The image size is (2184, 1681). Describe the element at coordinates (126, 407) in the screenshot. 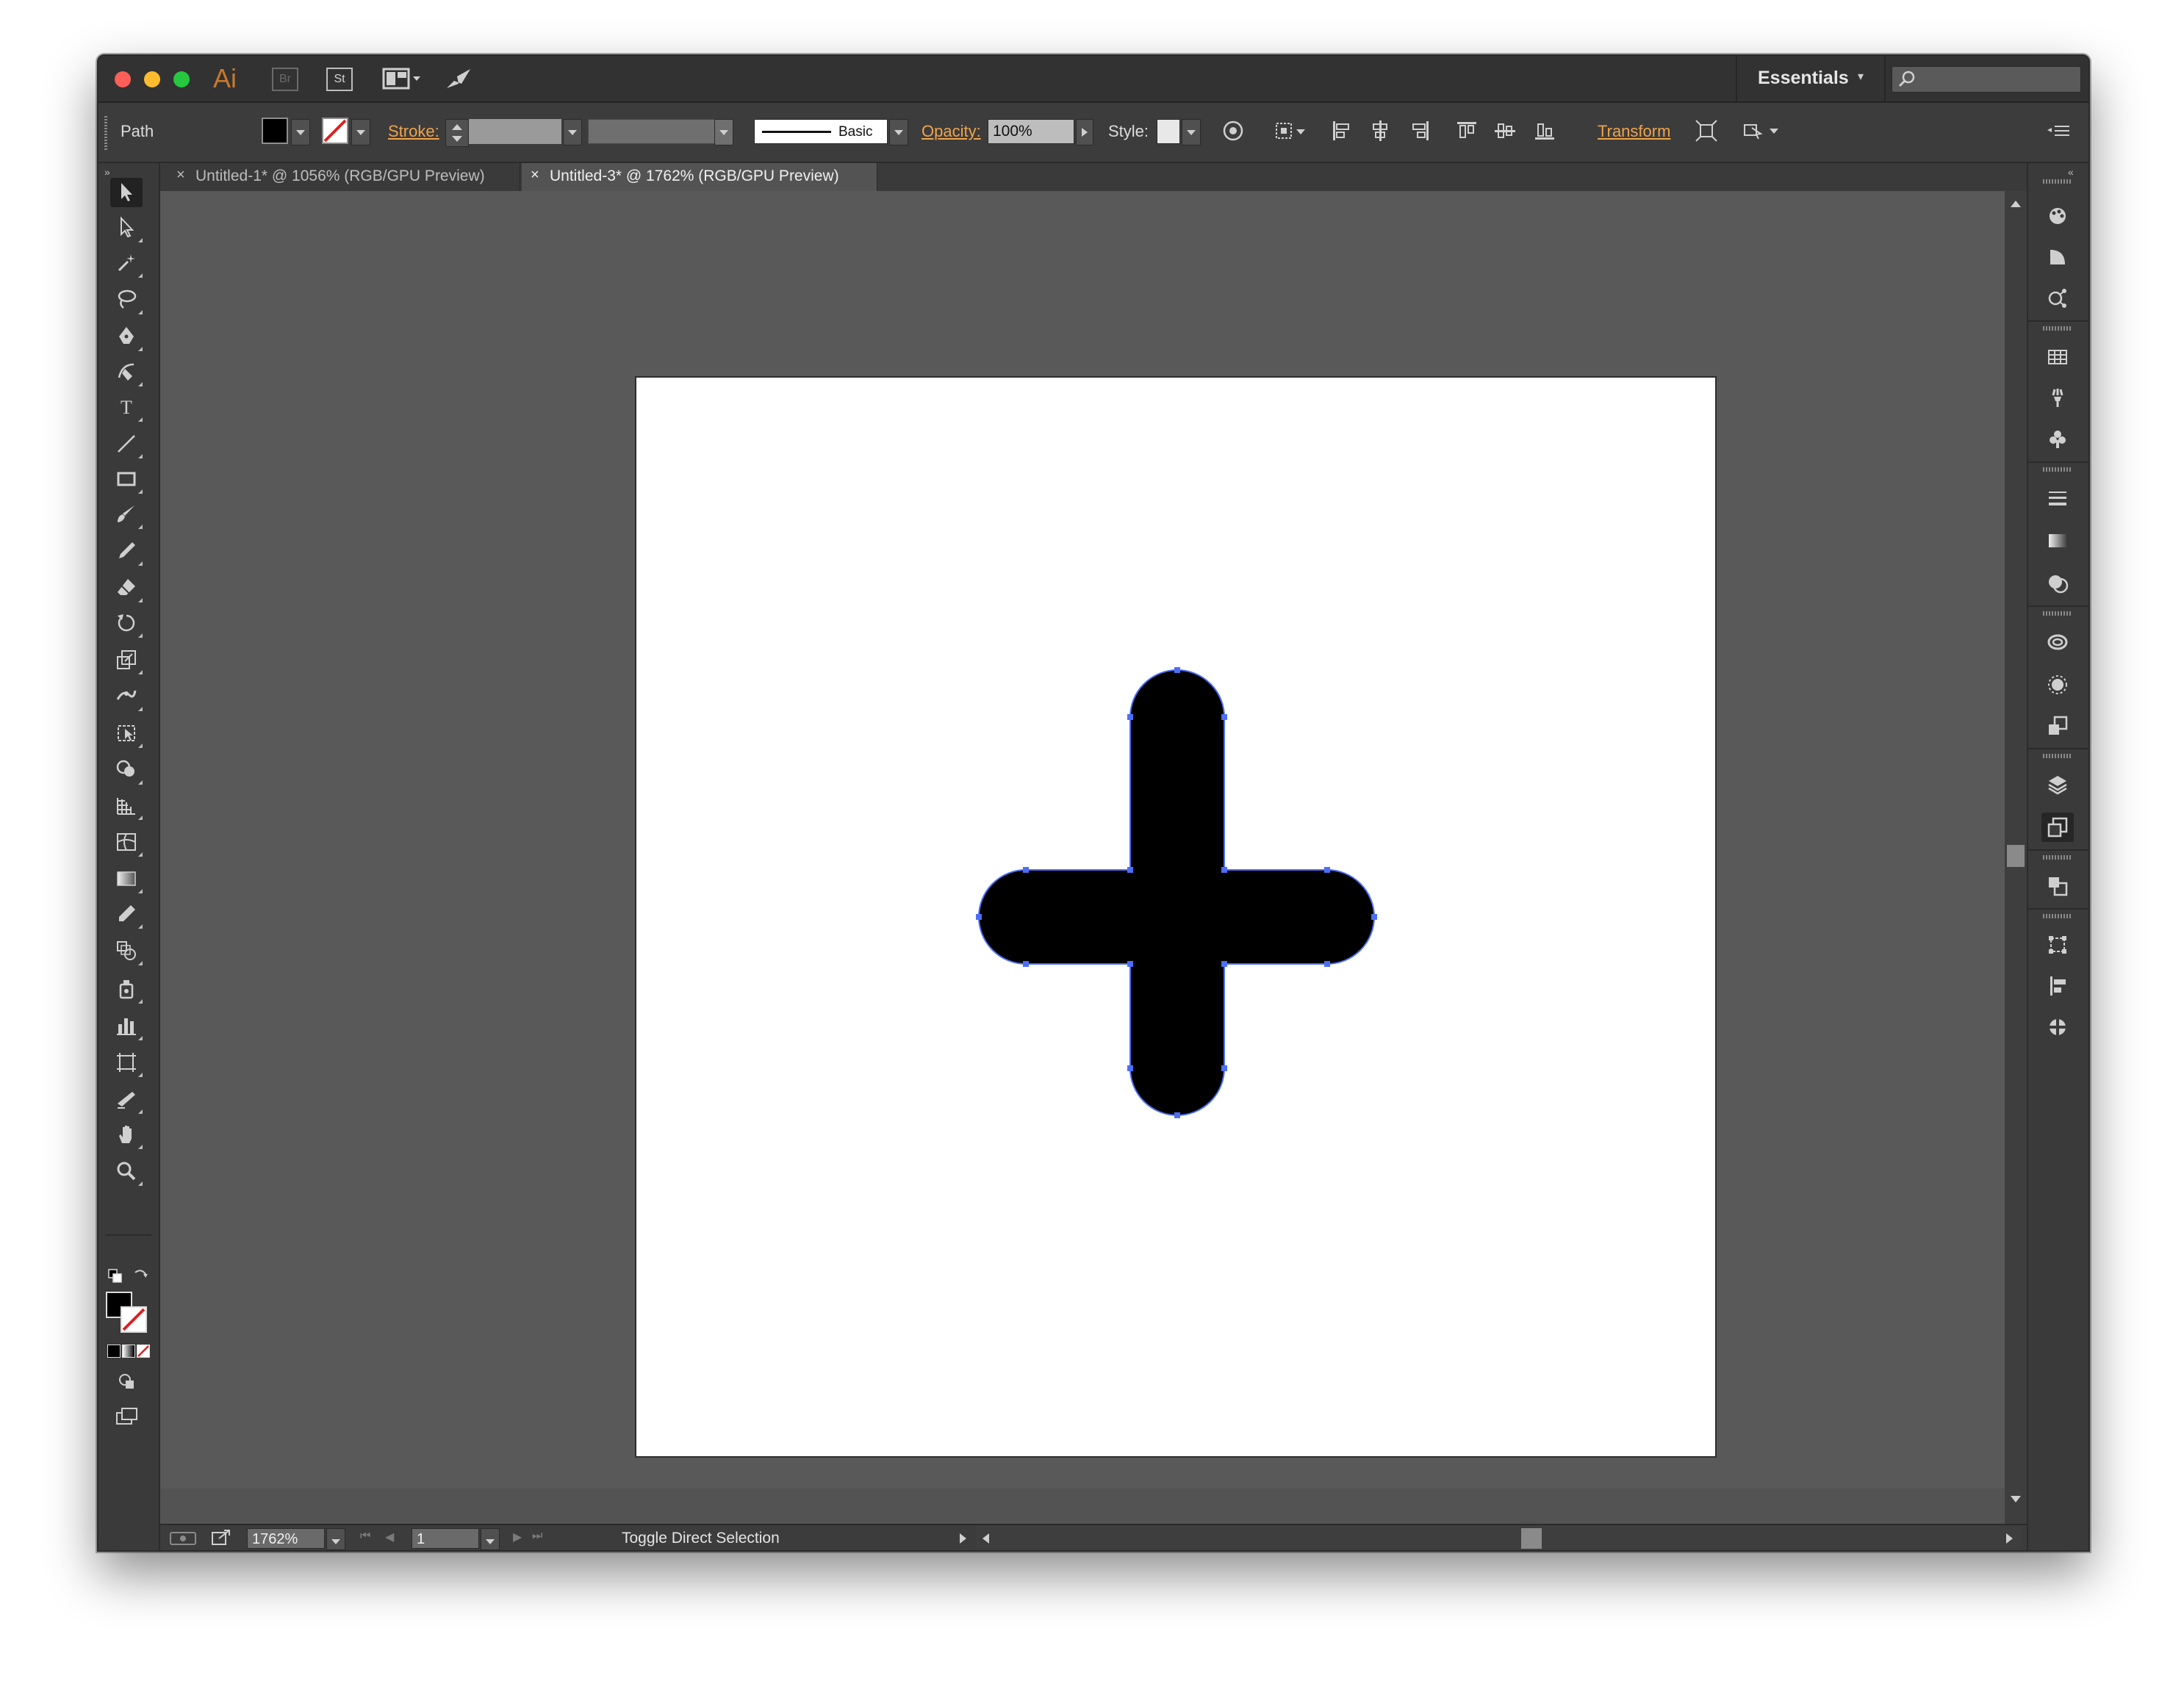

I see `type-tool: T` at that location.